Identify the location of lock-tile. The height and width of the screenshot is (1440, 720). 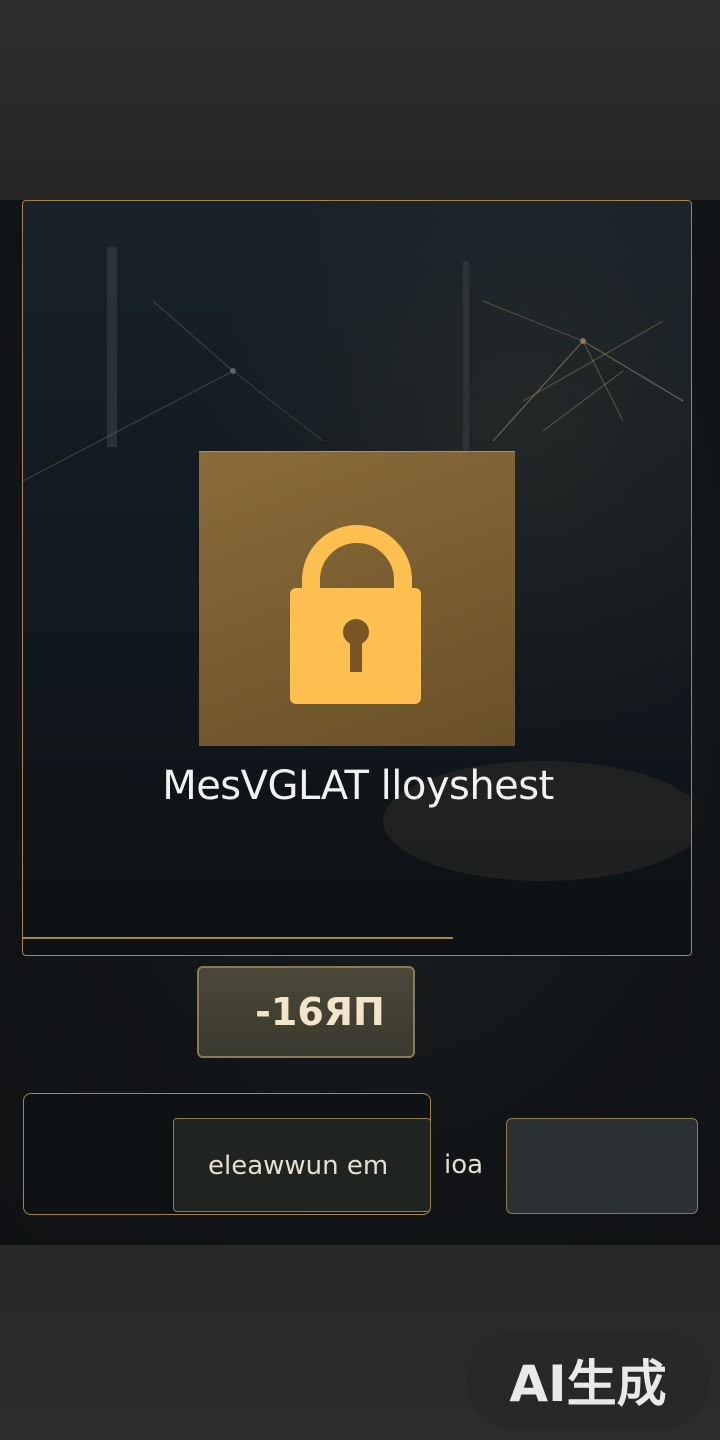
(357, 598).